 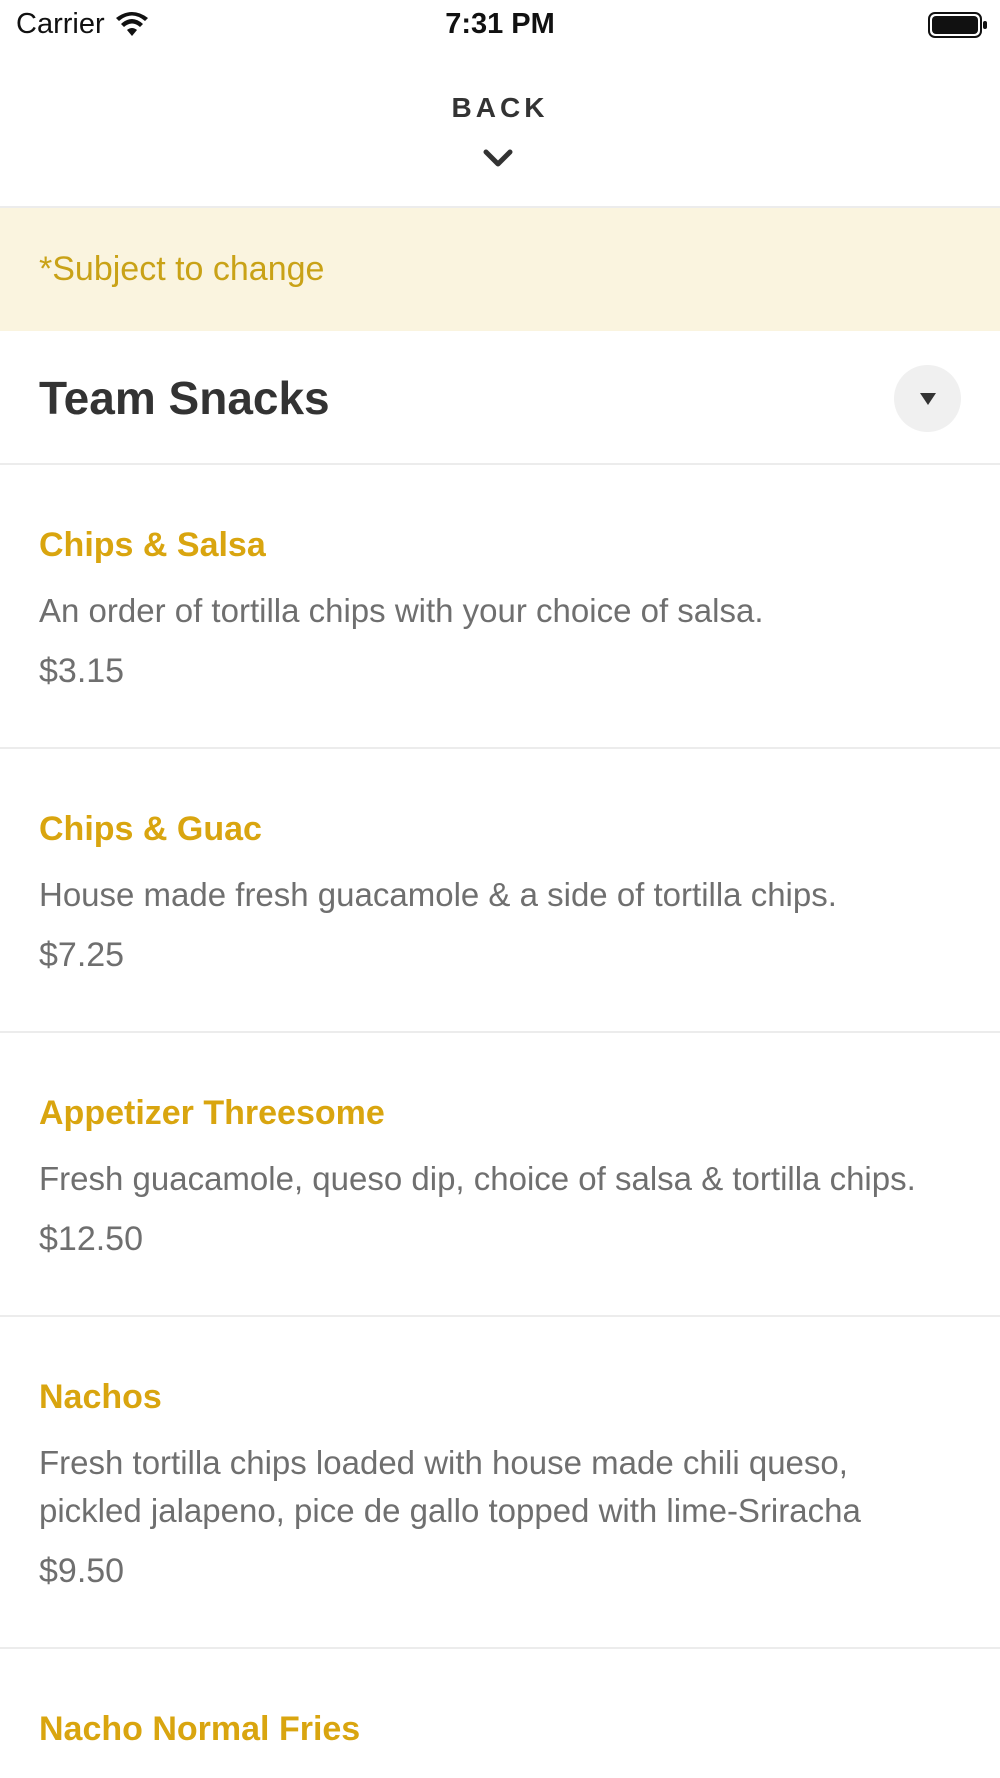 What do you see at coordinates (212, 1113) in the screenshot?
I see `menu-item-name: Appetizer Threesome` at bounding box center [212, 1113].